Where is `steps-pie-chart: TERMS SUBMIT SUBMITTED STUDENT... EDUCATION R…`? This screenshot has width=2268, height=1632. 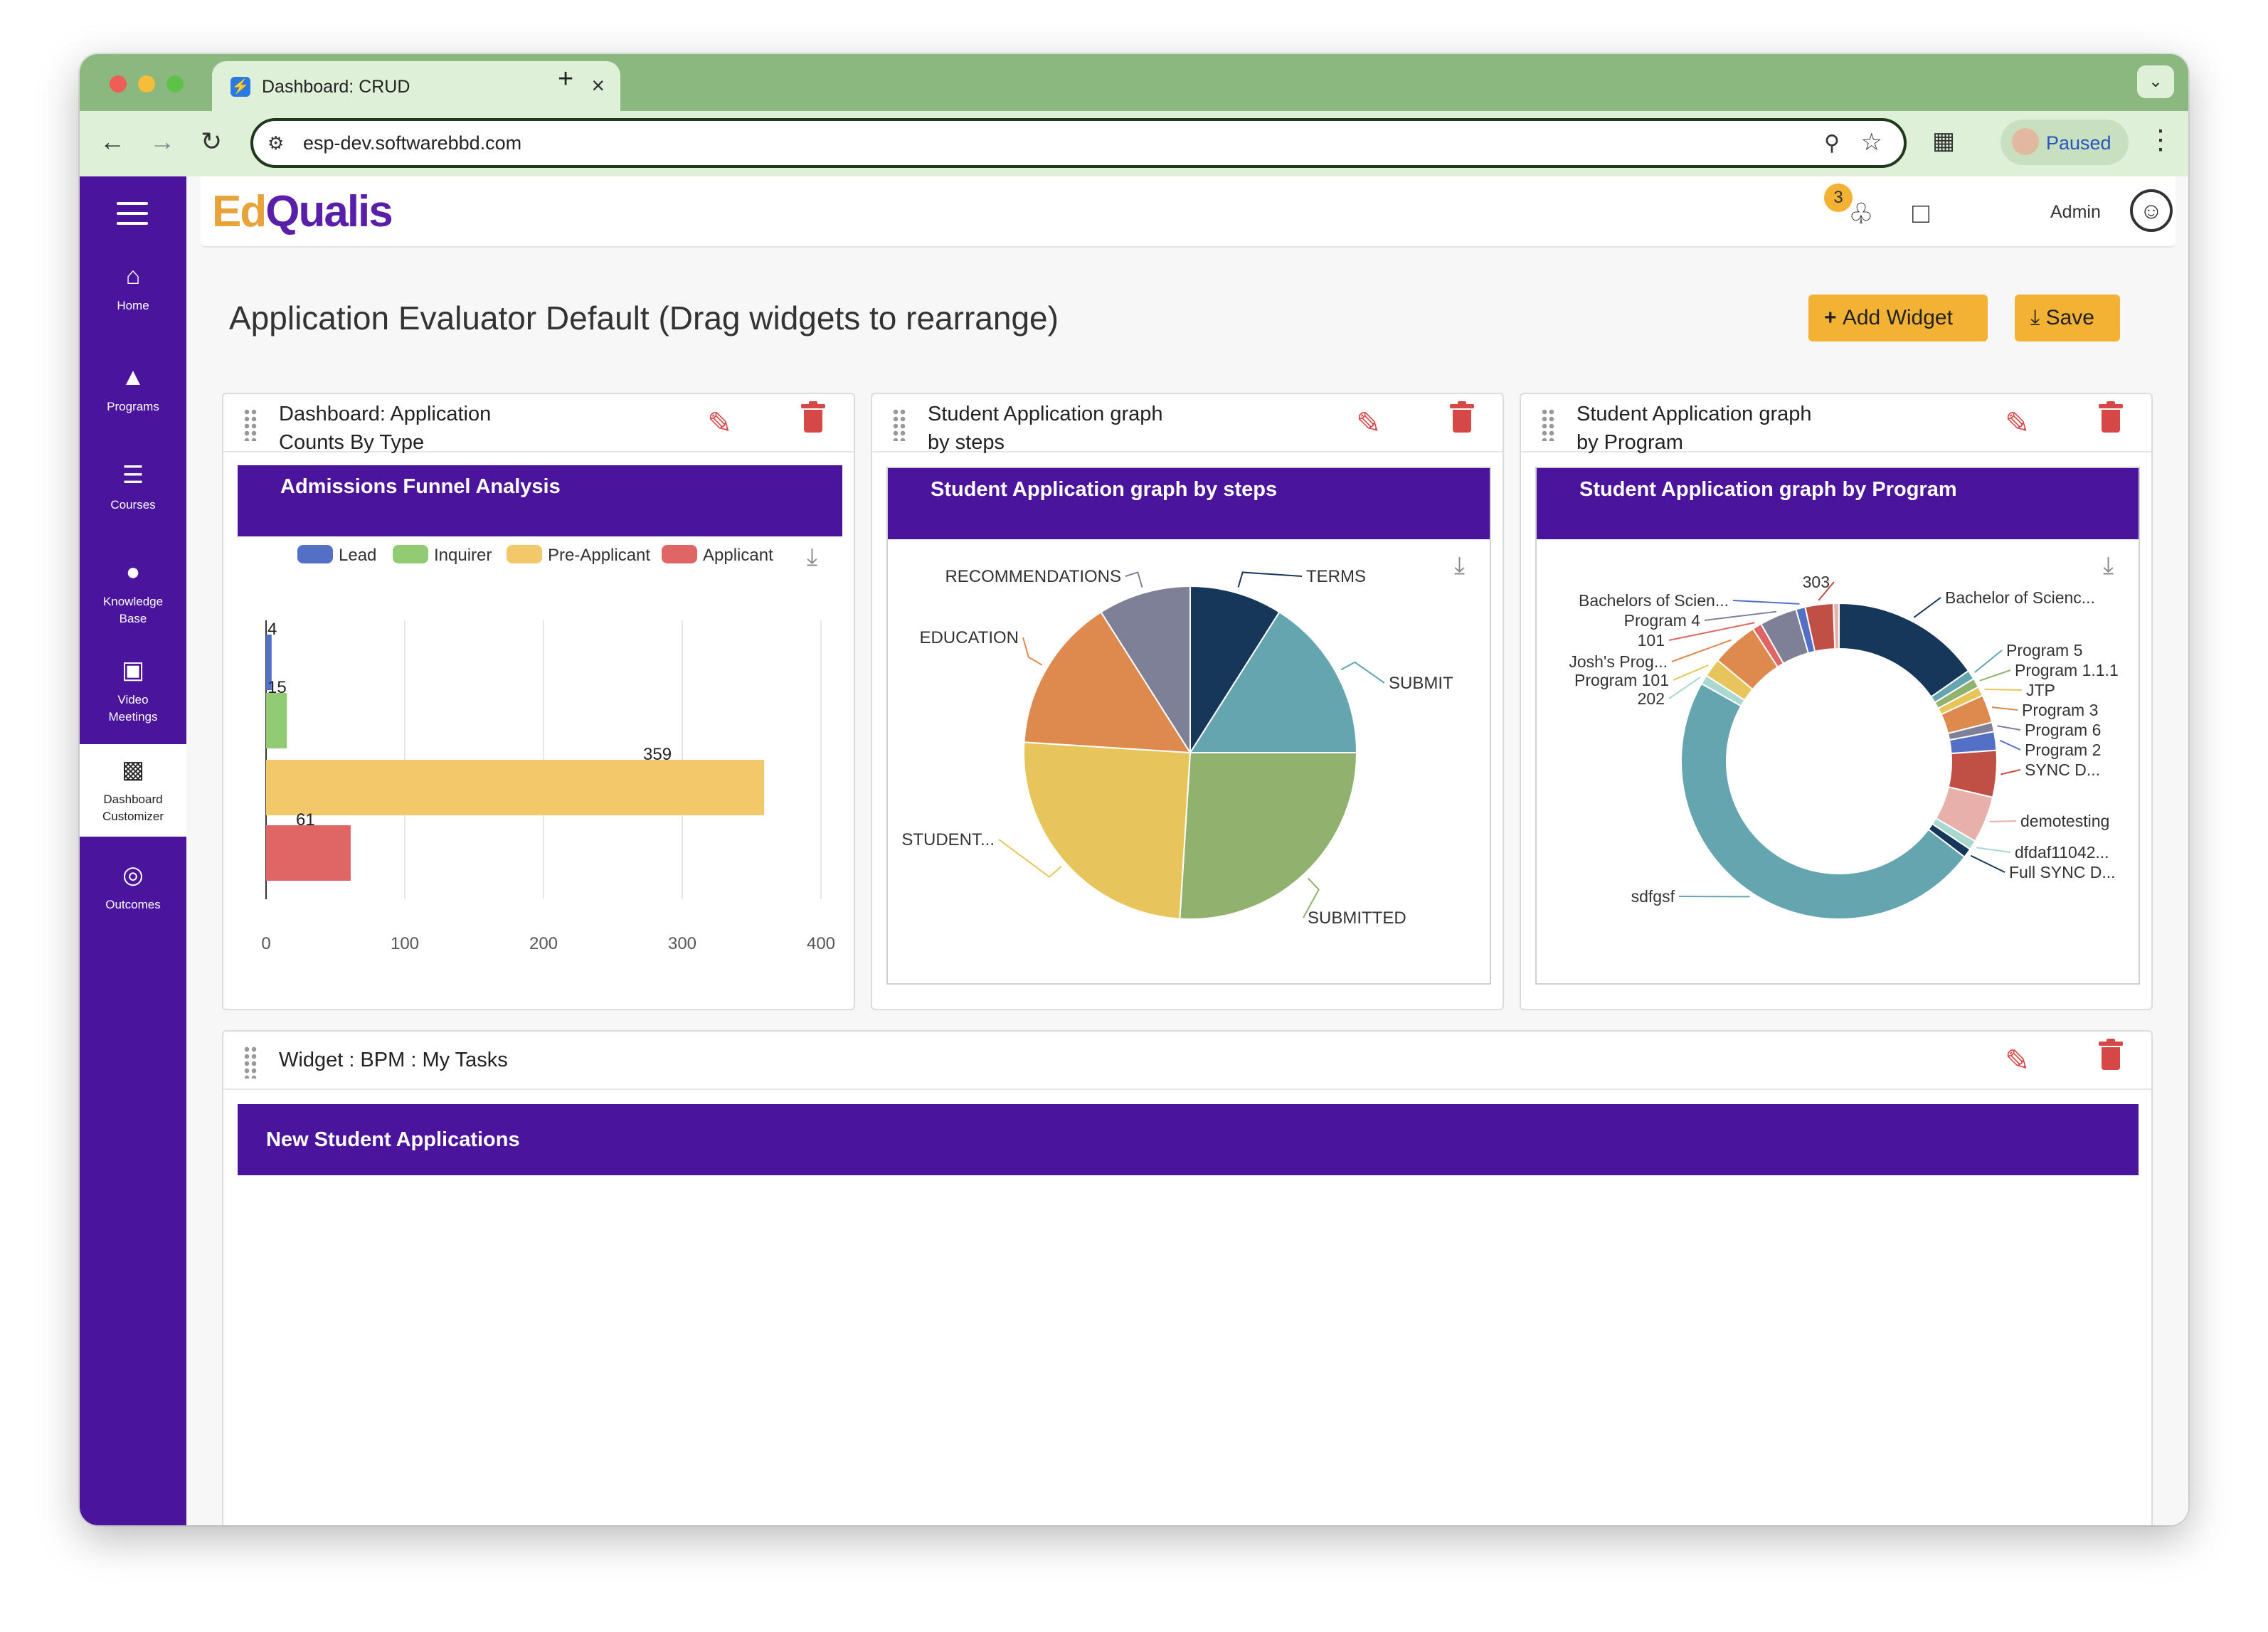 steps-pie-chart: TERMS SUBMIT SUBMITTED STUDENT... EDUCATION R… is located at coordinates (1177, 747).